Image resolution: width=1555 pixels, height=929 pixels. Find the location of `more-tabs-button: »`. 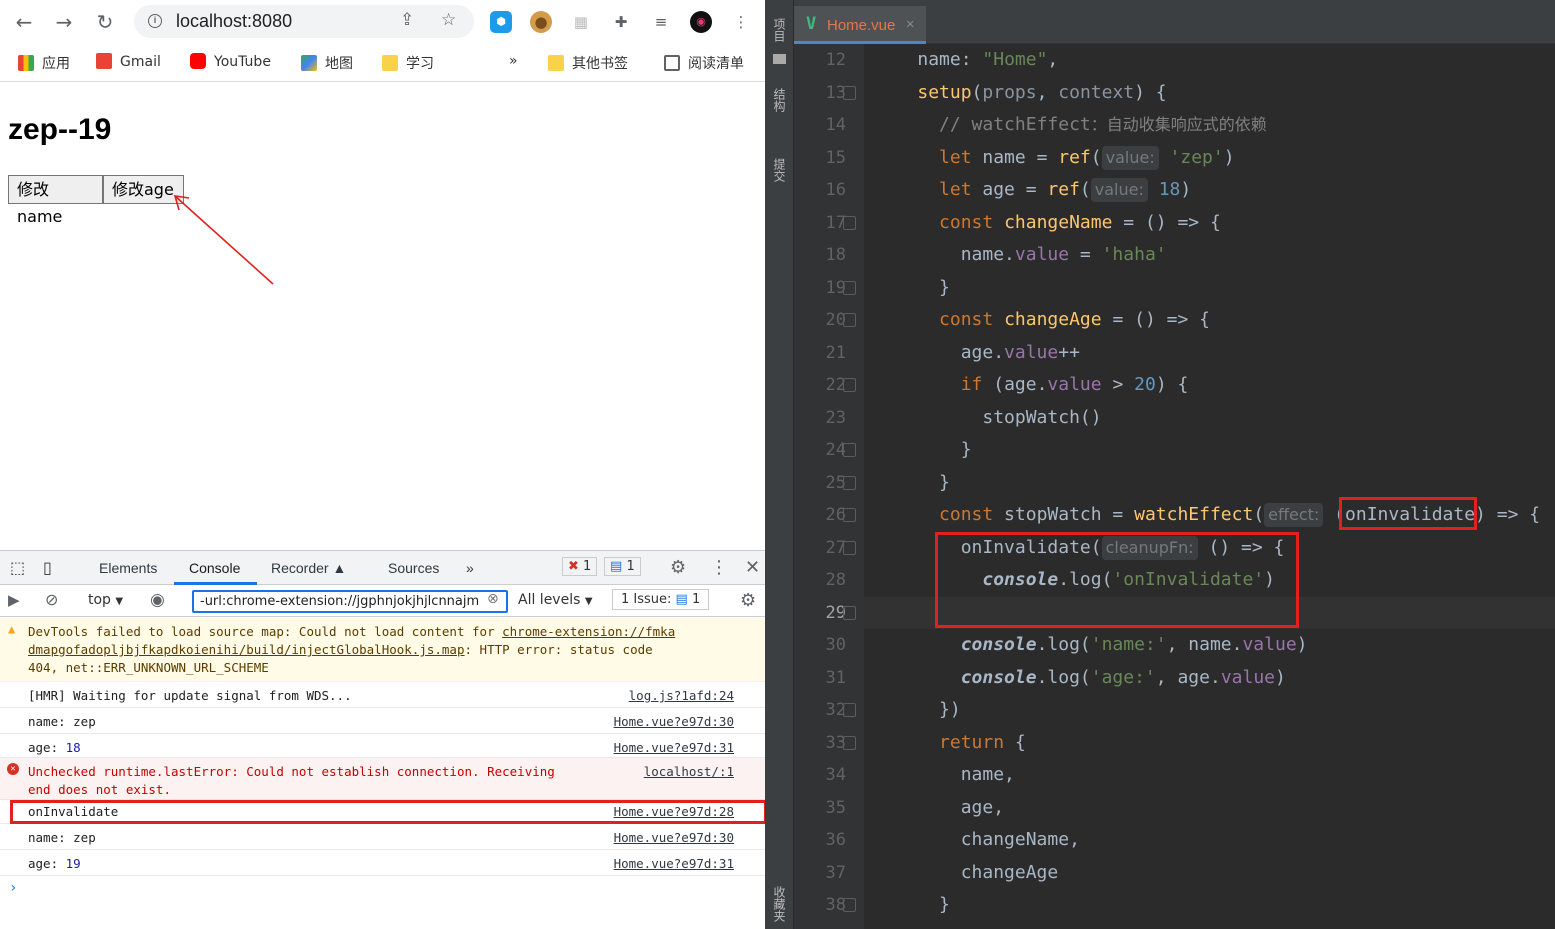

more-tabs-button: » is located at coordinates (470, 568).